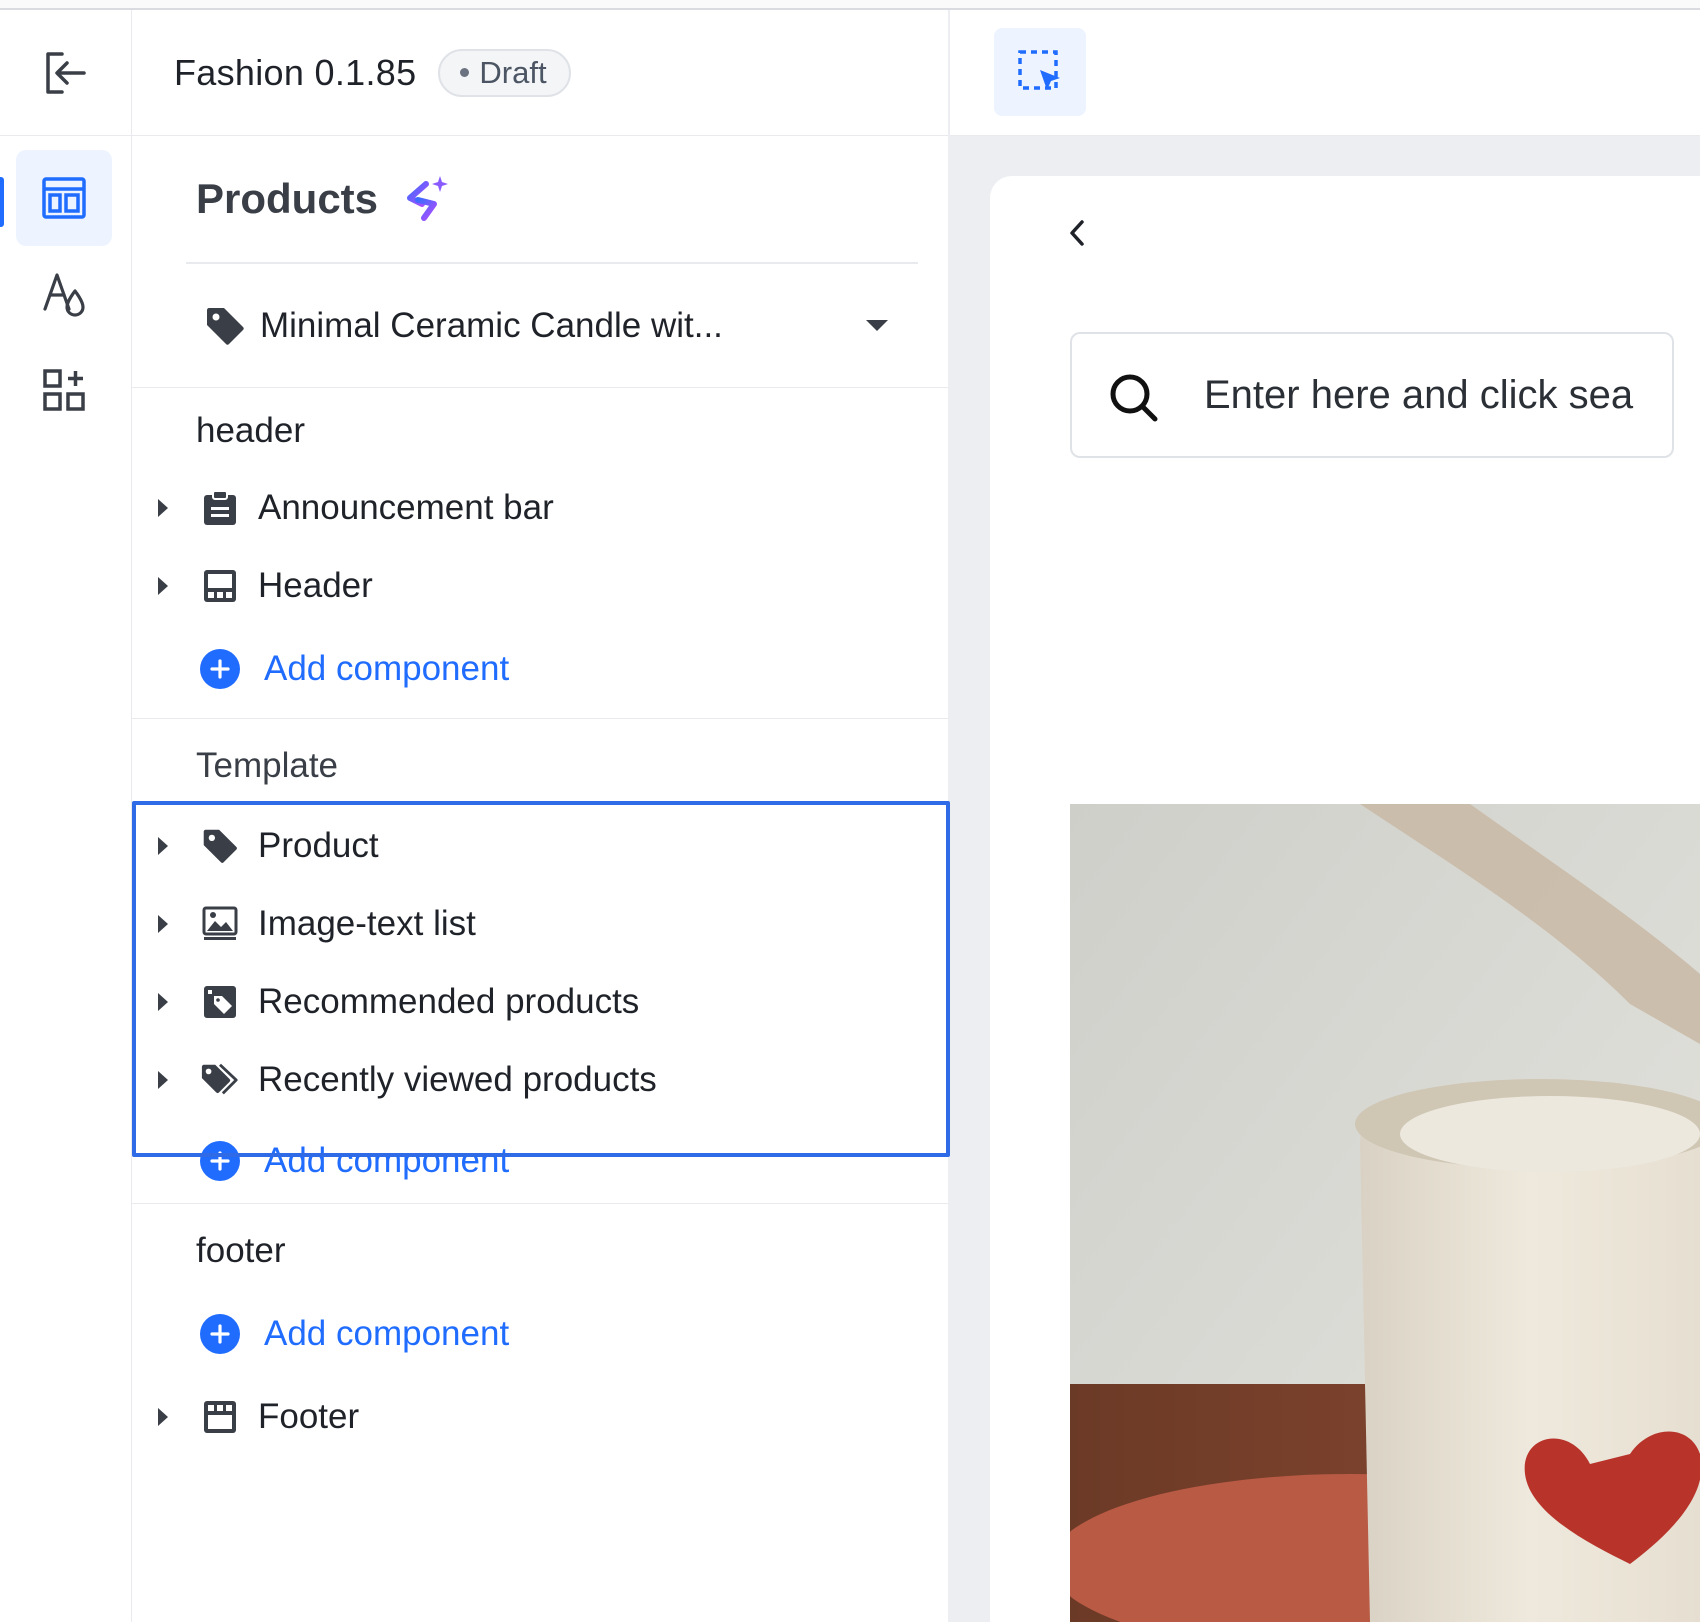 The width and height of the screenshot is (1700, 1622). I want to click on panel-header: Fashion 0.1.85 Draft, so click(540, 73).